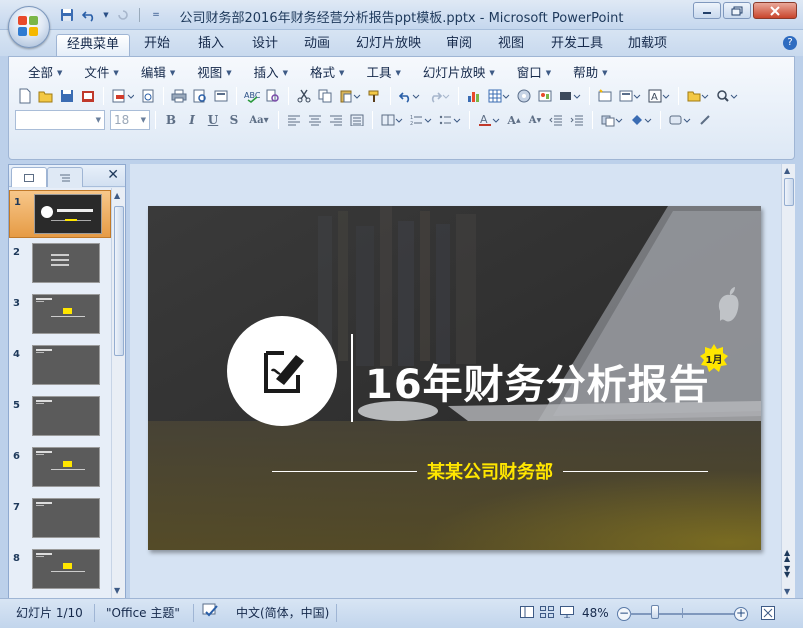 This screenshot has height=628, width=803. Describe the element at coordinates (130, 120) in the screenshot. I see `font-size-combo: 18 ▼` at that location.